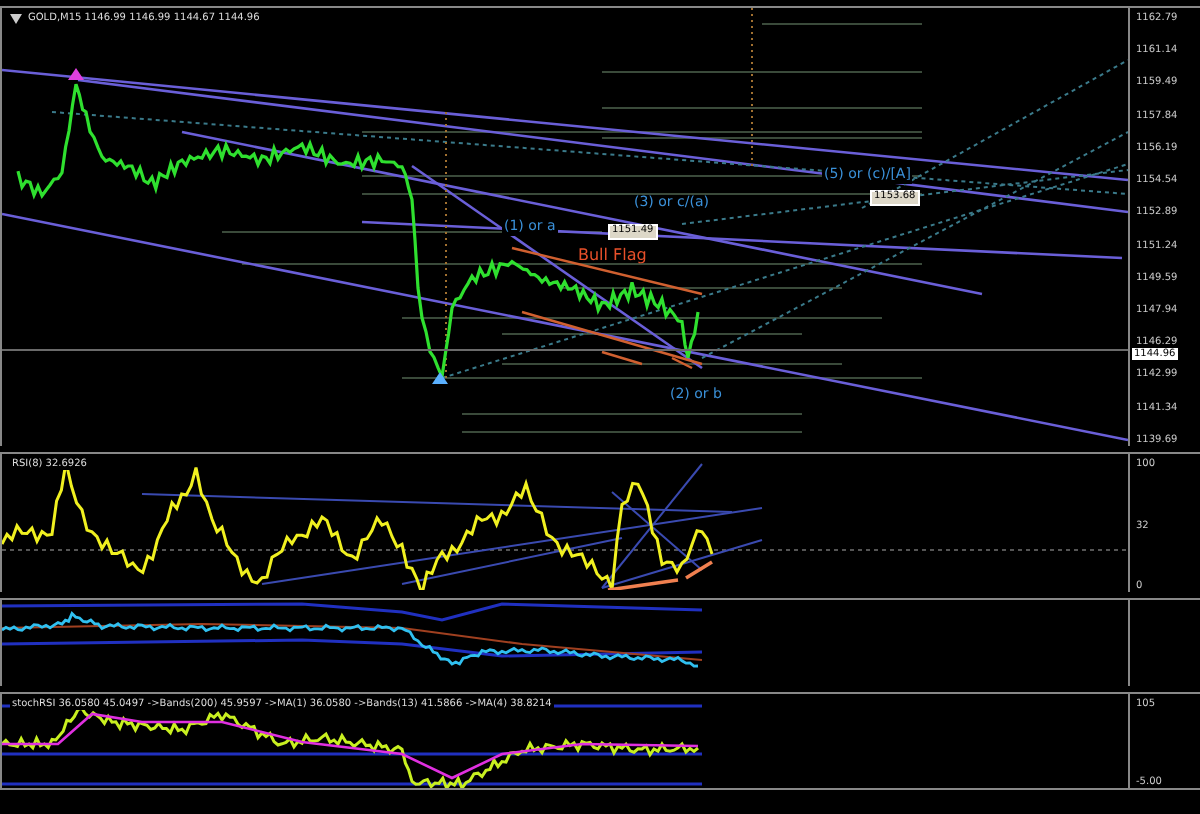 This screenshot has height=814, width=1200. What do you see at coordinates (16, 18) in the screenshot?
I see `dropdown-icon` at bounding box center [16, 18].